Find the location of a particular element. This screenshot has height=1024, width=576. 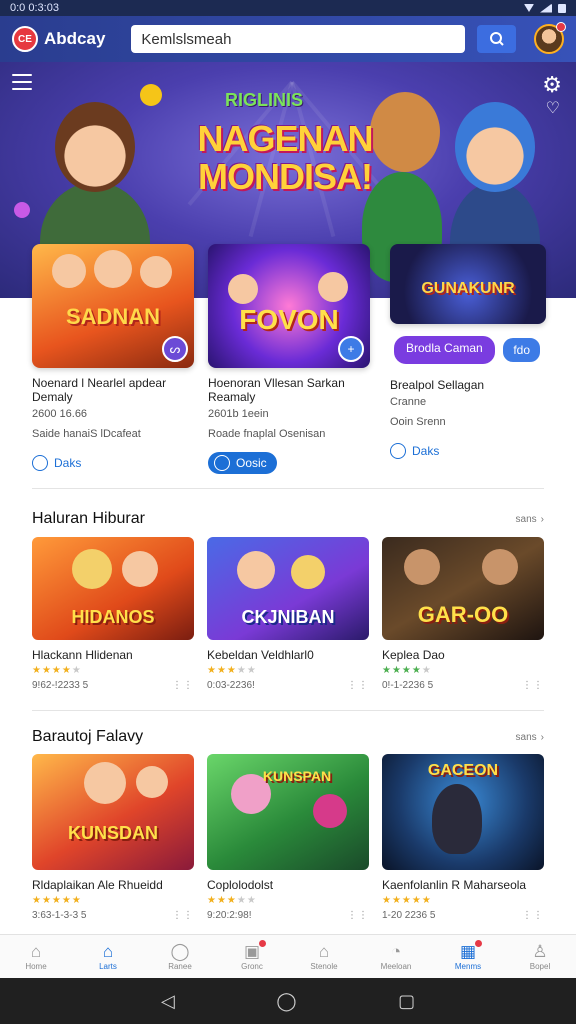

search-button is located at coordinates (496, 39).